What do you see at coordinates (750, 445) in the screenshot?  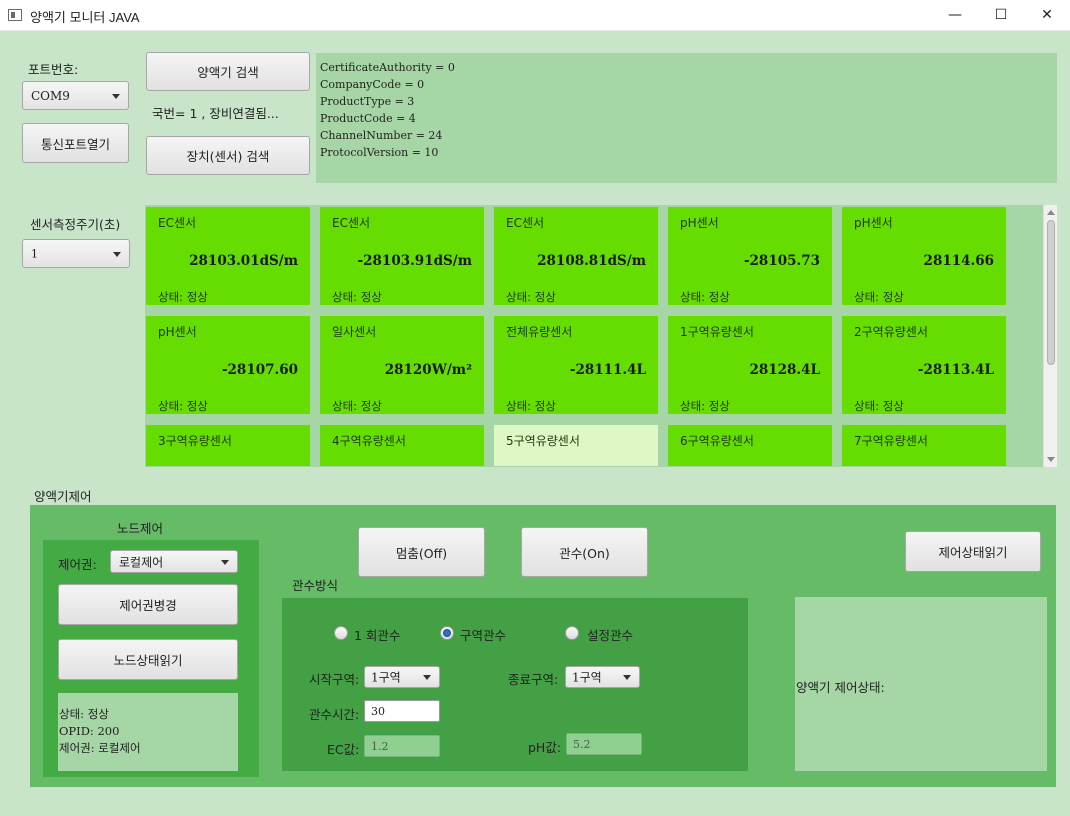 I see `sensor-tile: 6구역유량센서` at bounding box center [750, 445].